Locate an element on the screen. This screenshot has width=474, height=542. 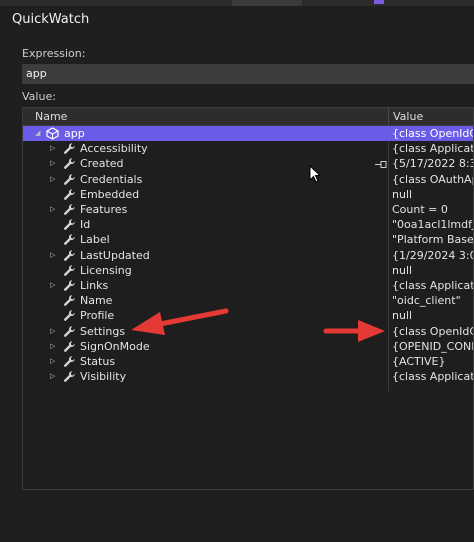
annotation-arrow-left is located at coordinates (180, 321).